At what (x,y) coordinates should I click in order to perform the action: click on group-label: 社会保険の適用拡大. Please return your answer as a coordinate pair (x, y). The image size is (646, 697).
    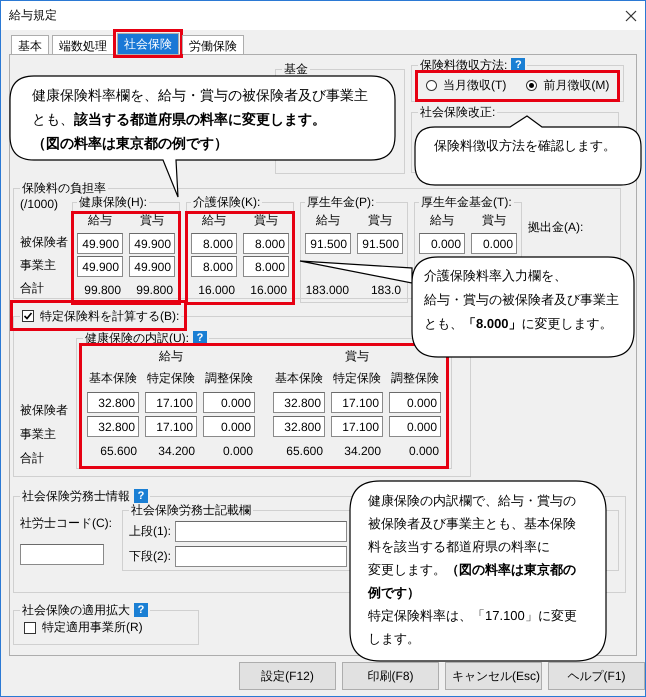
    Looking at the image, I should click on (76, 610).